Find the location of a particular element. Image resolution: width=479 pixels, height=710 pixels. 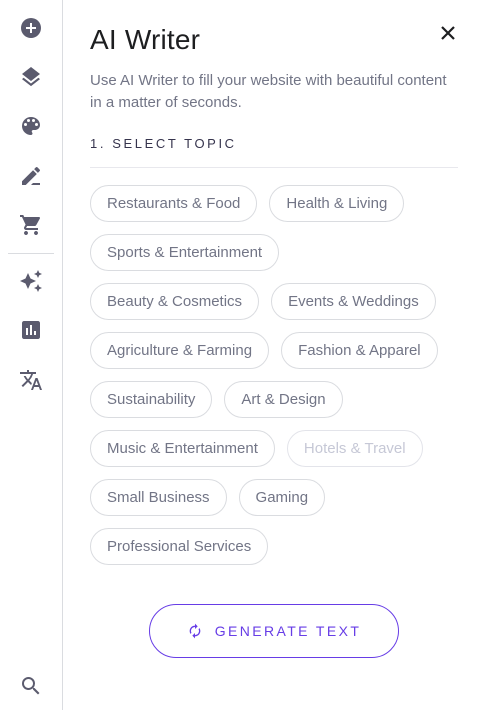

cart-icon is located at coordinates (31, 225).